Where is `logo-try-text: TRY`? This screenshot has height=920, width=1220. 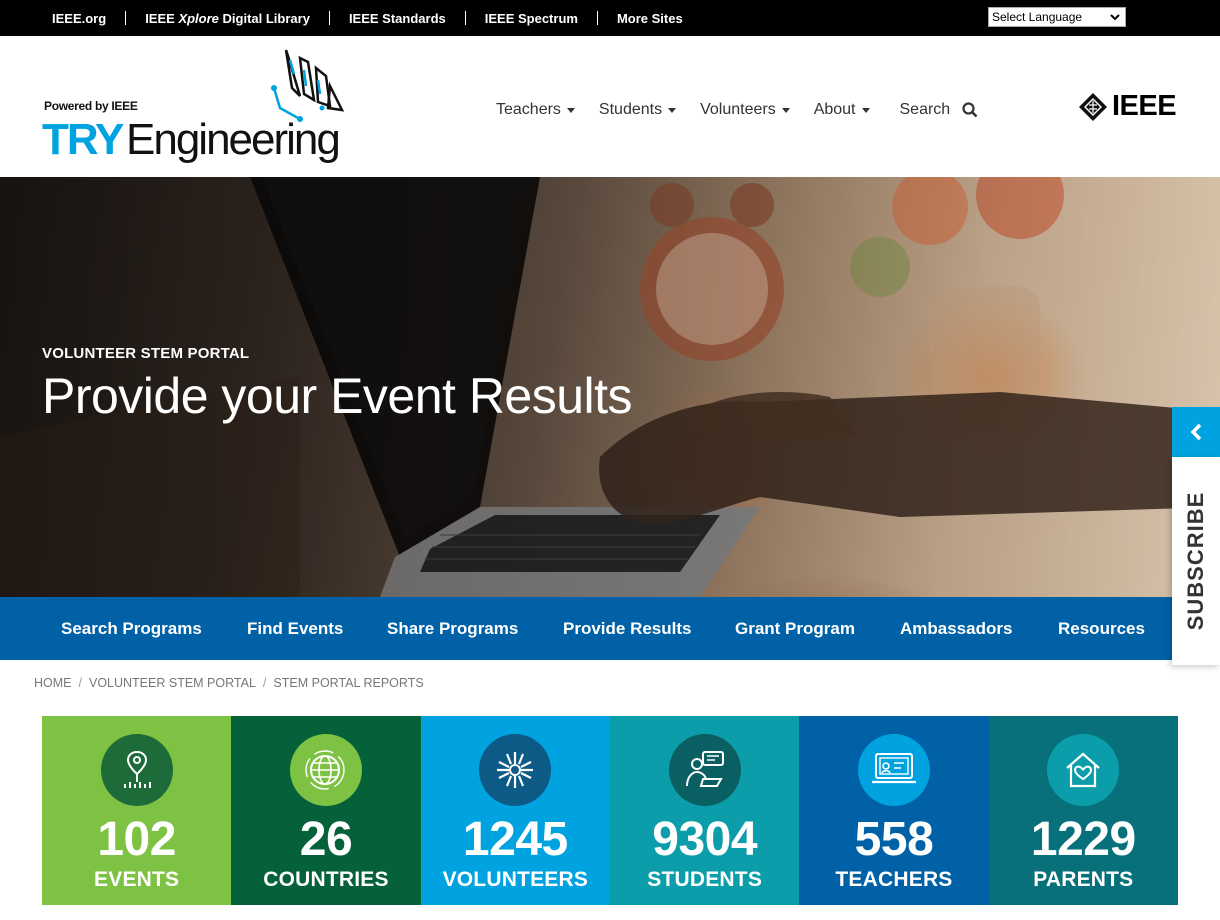 logo-try-text: TRY is located at coordinates (83, 139).